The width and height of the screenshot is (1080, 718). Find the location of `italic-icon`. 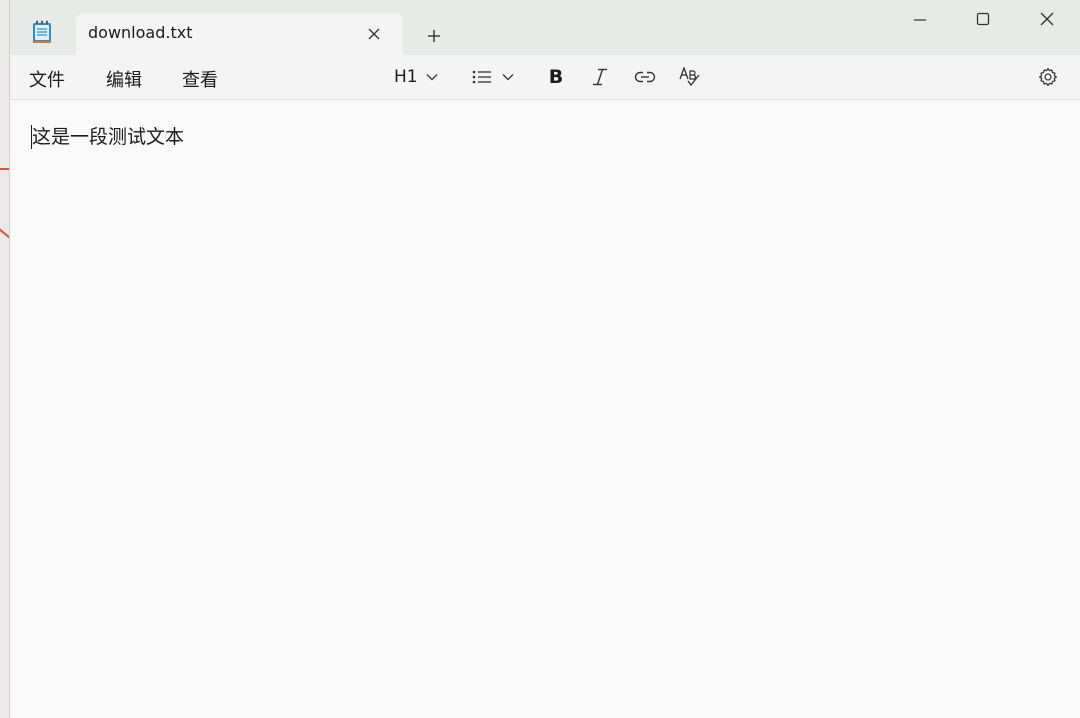

italic-icon is located at coordinates (600, 77).